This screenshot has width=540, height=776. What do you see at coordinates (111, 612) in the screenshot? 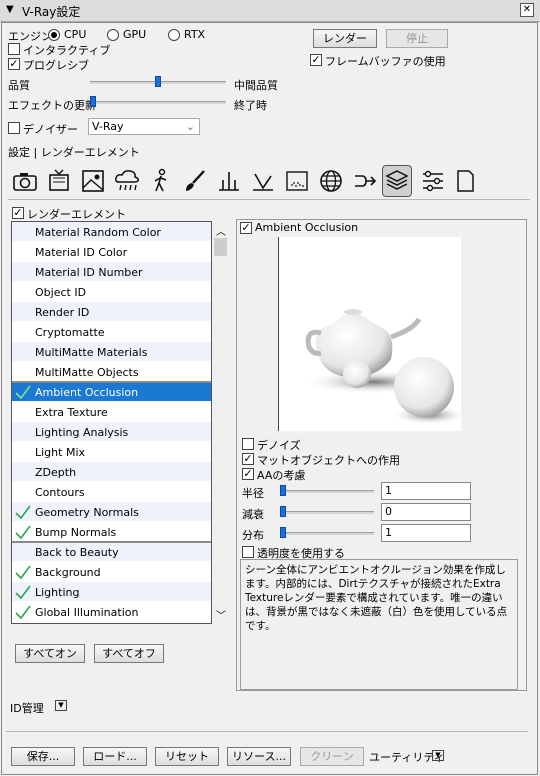
I see `list-item: Global Illumination` at bounding box center [111, 612].